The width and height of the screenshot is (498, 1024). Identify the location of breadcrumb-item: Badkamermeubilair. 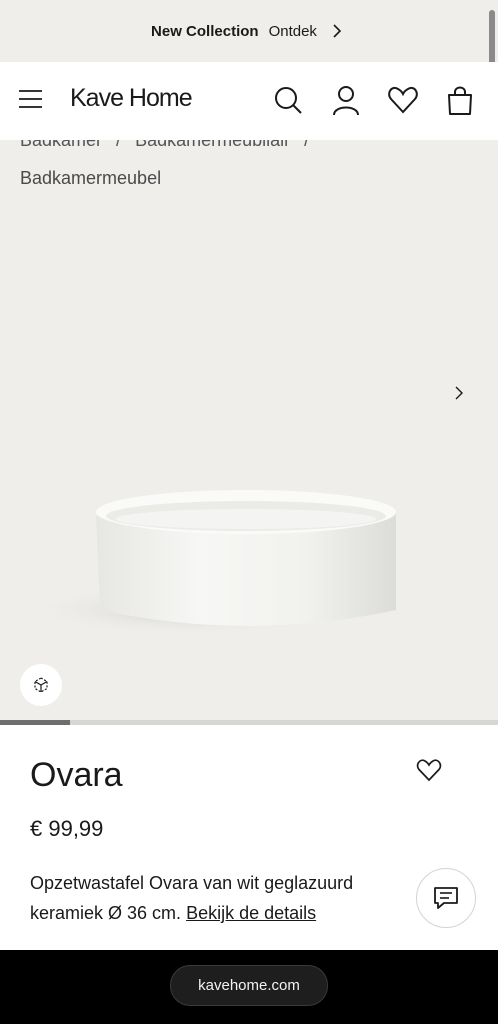
(212, 145).